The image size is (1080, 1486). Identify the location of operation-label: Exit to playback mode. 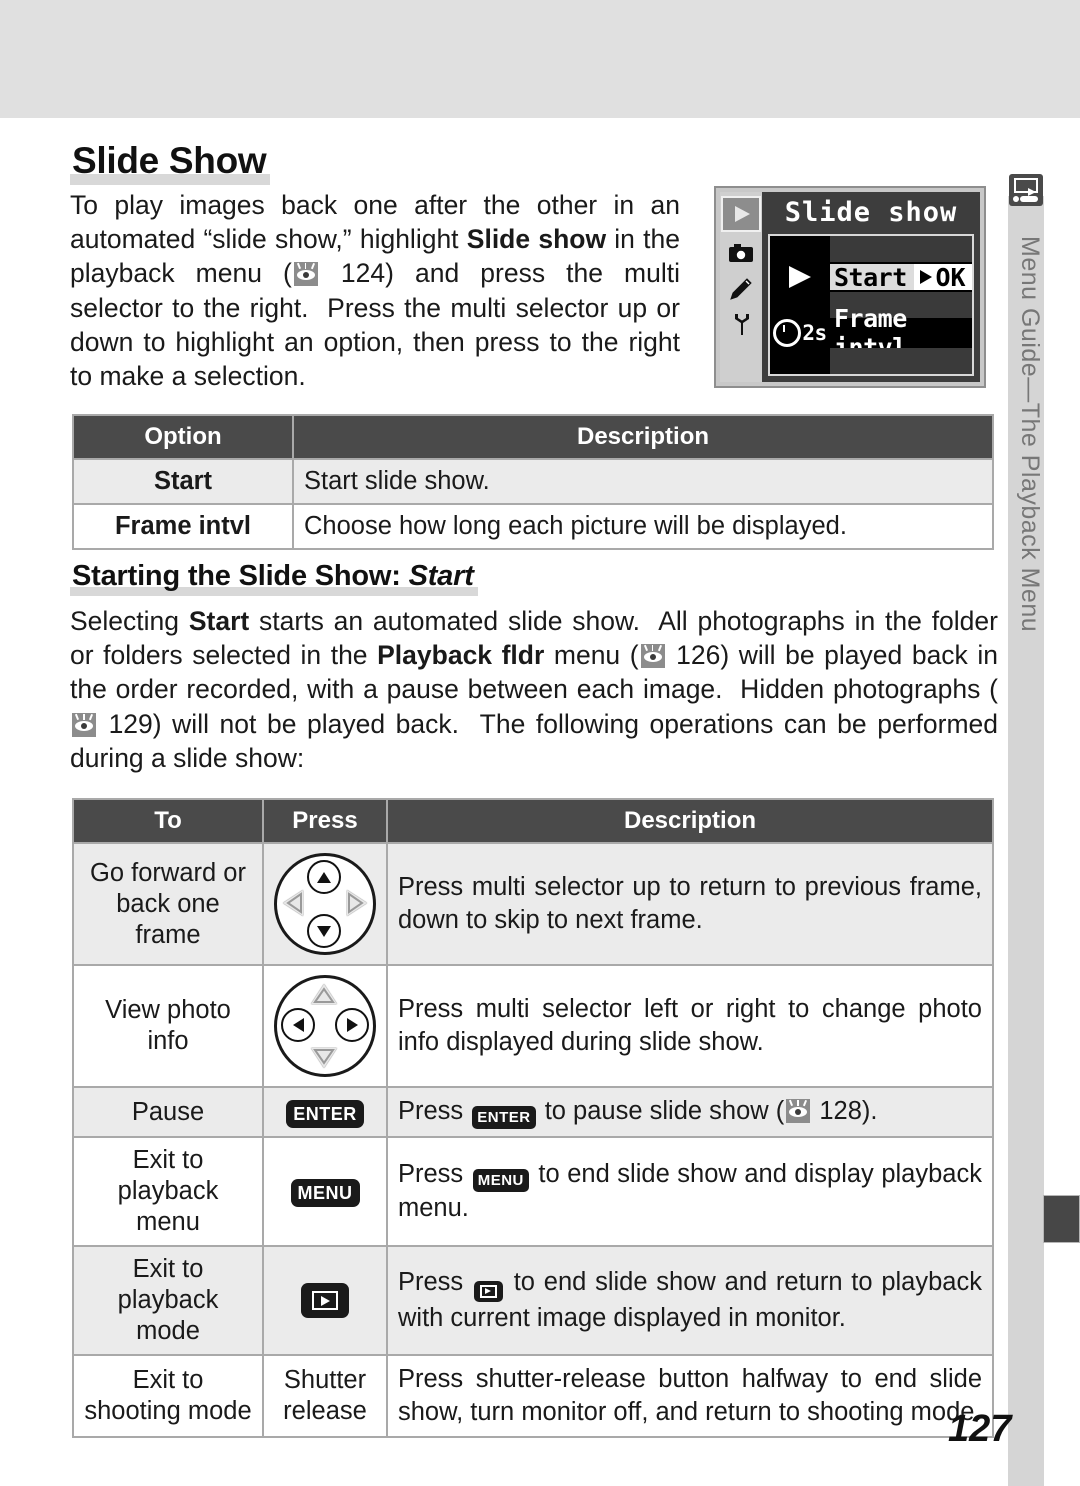
(168, 1300).